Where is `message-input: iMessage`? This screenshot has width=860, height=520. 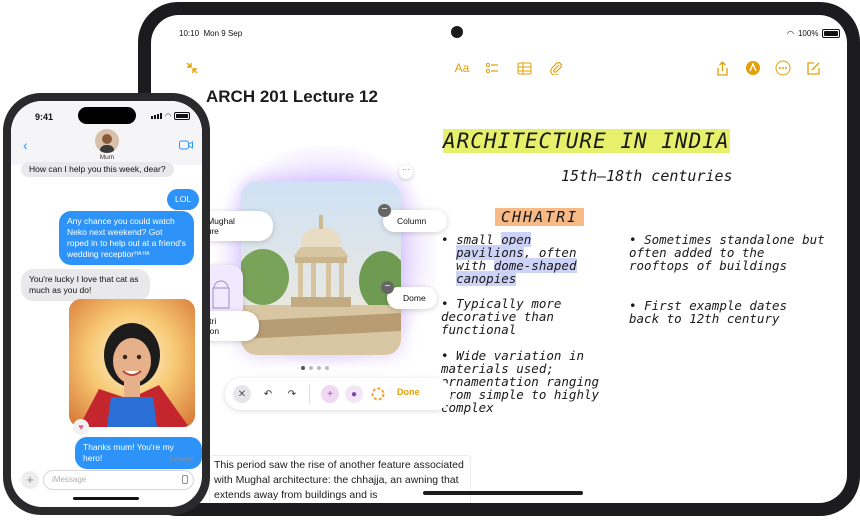 message-input: iMessage is located at coordinates (118, 480).